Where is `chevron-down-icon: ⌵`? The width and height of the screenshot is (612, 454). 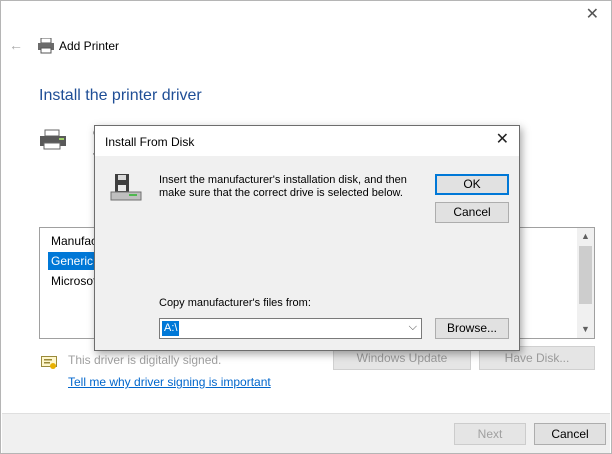 chevron-down-icon: ⌵ is located at coordinates (413, 327).